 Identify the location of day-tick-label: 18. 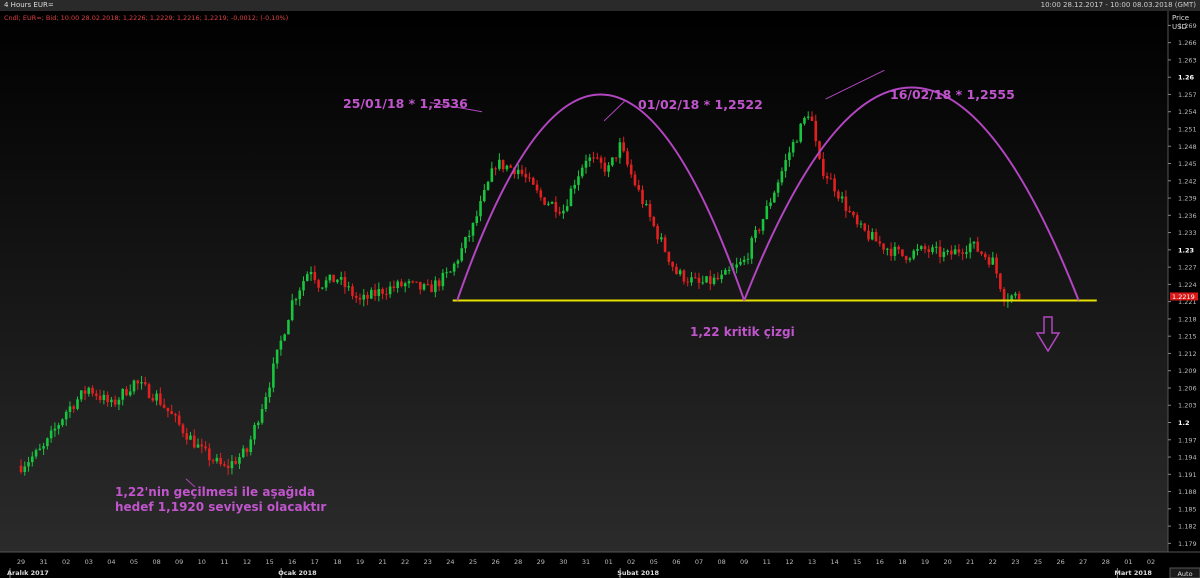
(902, 562).